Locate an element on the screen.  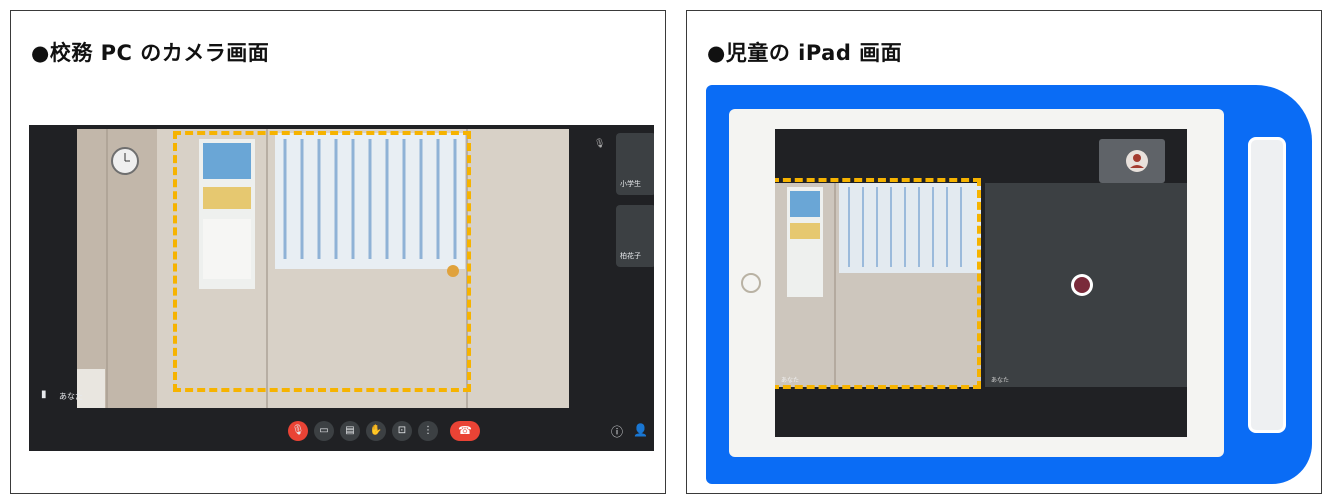
participant-tile-1: 小学生 is located at coordinates (635, 164).